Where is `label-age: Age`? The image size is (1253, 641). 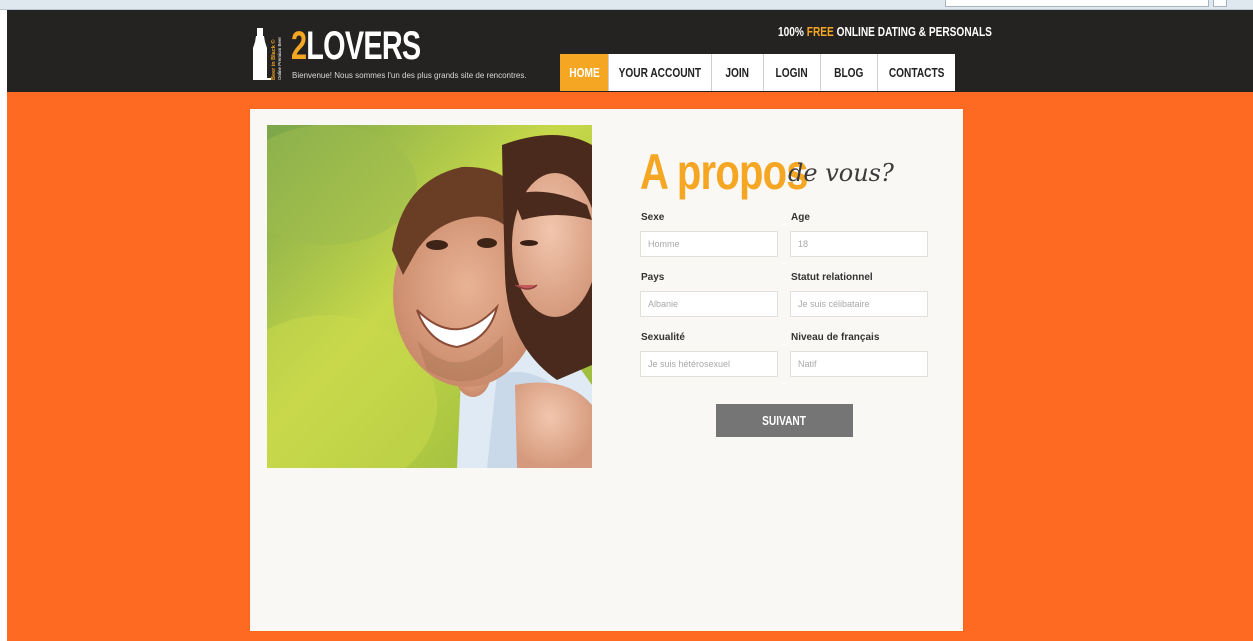 label-age: Age is located at coordinates (800, 217).